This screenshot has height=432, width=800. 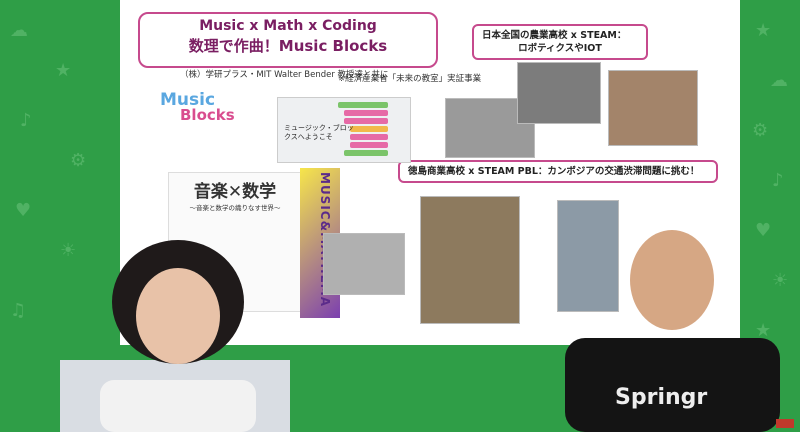 What do you see at coordinates (558, 171) in the screenshot?
I see `callout-tokushima: 徳島商業高校 x STEAM PBL：カンボジアの交通渋滞問題に挑む！` at bounding box center [558, 171].